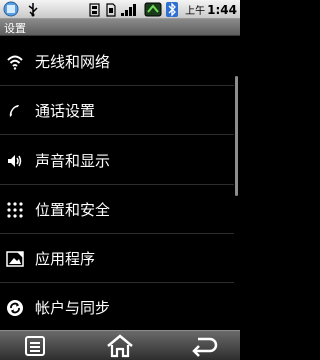  What do you see at coordinates (65, 111) in the screenshot?
I see `settings-item-label: 通话设置` at bounding box center [65, 111].